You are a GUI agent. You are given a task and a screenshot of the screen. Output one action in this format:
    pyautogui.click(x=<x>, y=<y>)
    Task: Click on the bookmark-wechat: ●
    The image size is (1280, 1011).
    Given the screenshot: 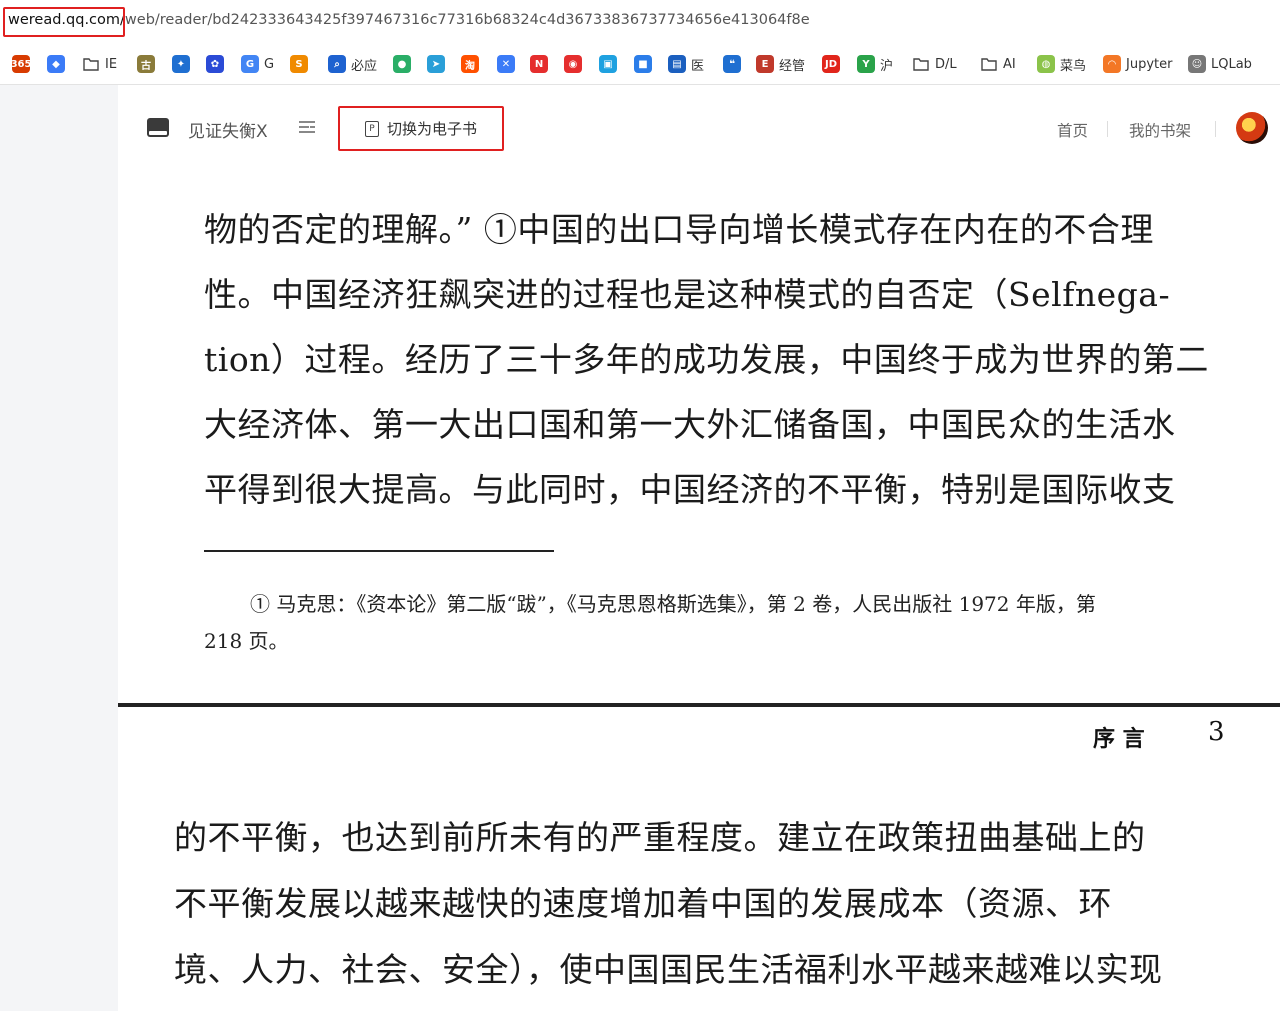 What is the action you would take?
    pyautogui.click(x=402, y=64)
    